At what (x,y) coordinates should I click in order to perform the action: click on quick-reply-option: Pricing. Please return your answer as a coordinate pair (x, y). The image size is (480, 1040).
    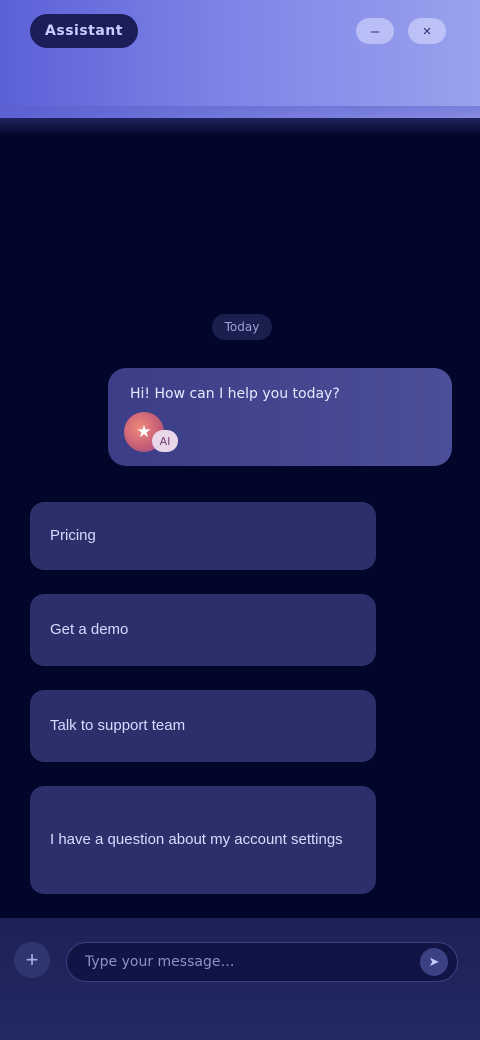
    Looking at the image, I should click on (203, 536).